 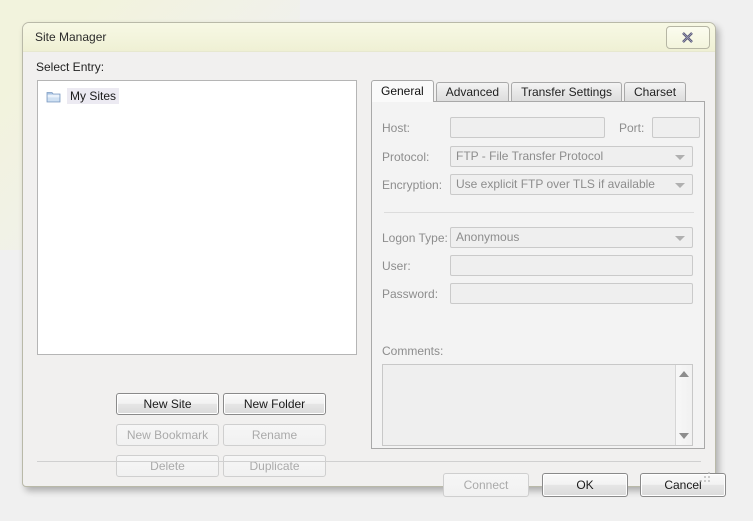 What do you see at coordinates (53, 96) in the screenshot?
I see `folder-icon` at bounding box center [53, 96].